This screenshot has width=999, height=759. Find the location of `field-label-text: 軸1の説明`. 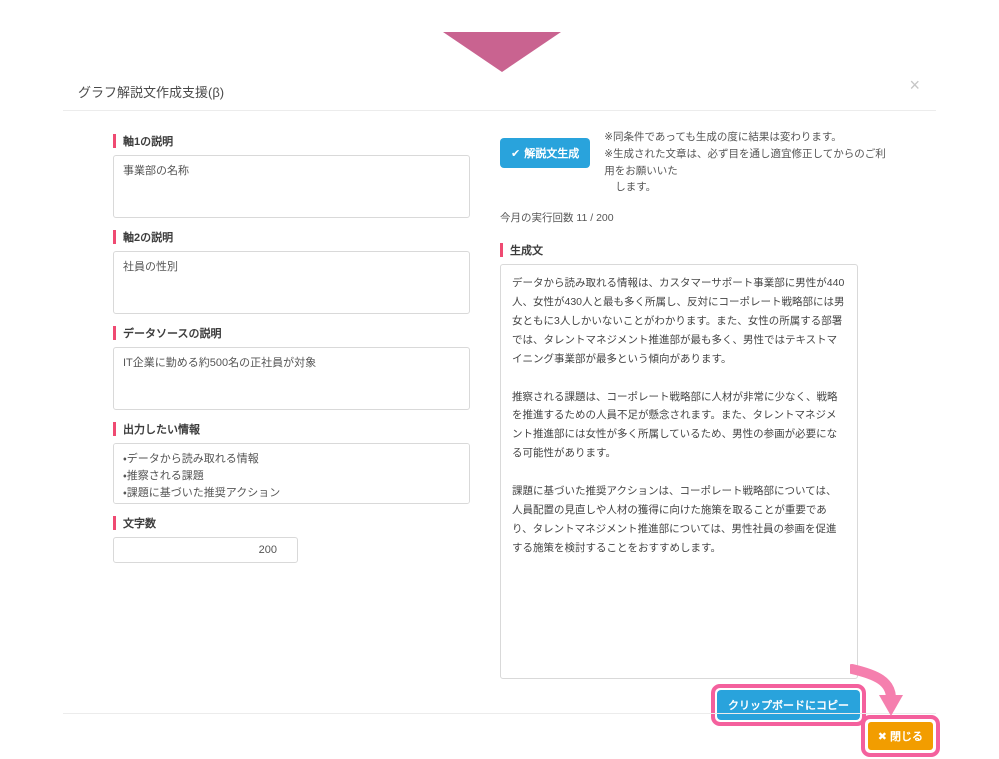

field-label-text: 軸1の説明 is located at coordinates (148, 142).